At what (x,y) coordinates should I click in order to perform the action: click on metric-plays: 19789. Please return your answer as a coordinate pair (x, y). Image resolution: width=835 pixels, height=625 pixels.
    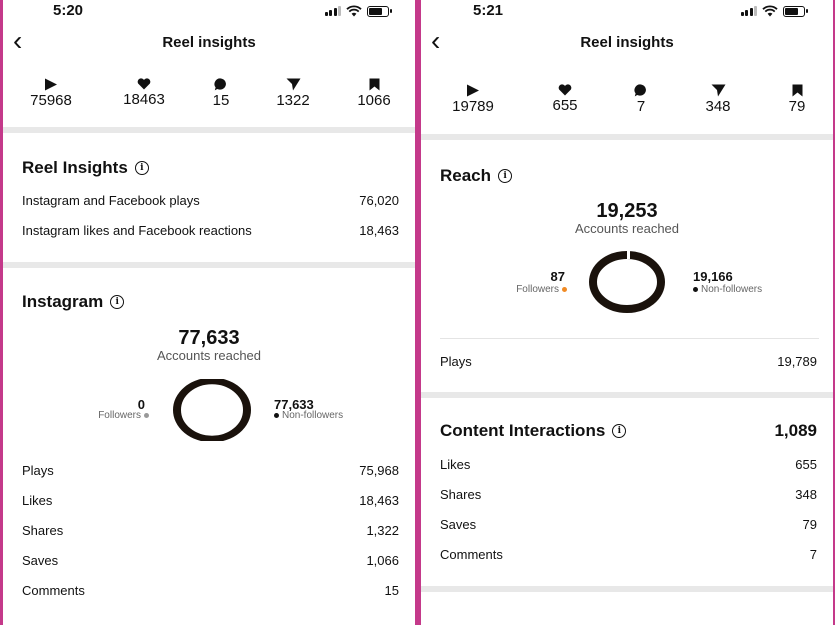
    Looking at the image, I should click on (473, 99).